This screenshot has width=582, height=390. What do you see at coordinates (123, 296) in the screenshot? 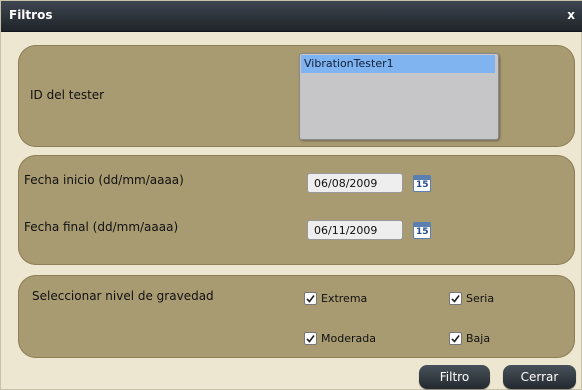
I see `severity-label: Seleccionar nivel de gravedad` at bounding box center [123, 296].